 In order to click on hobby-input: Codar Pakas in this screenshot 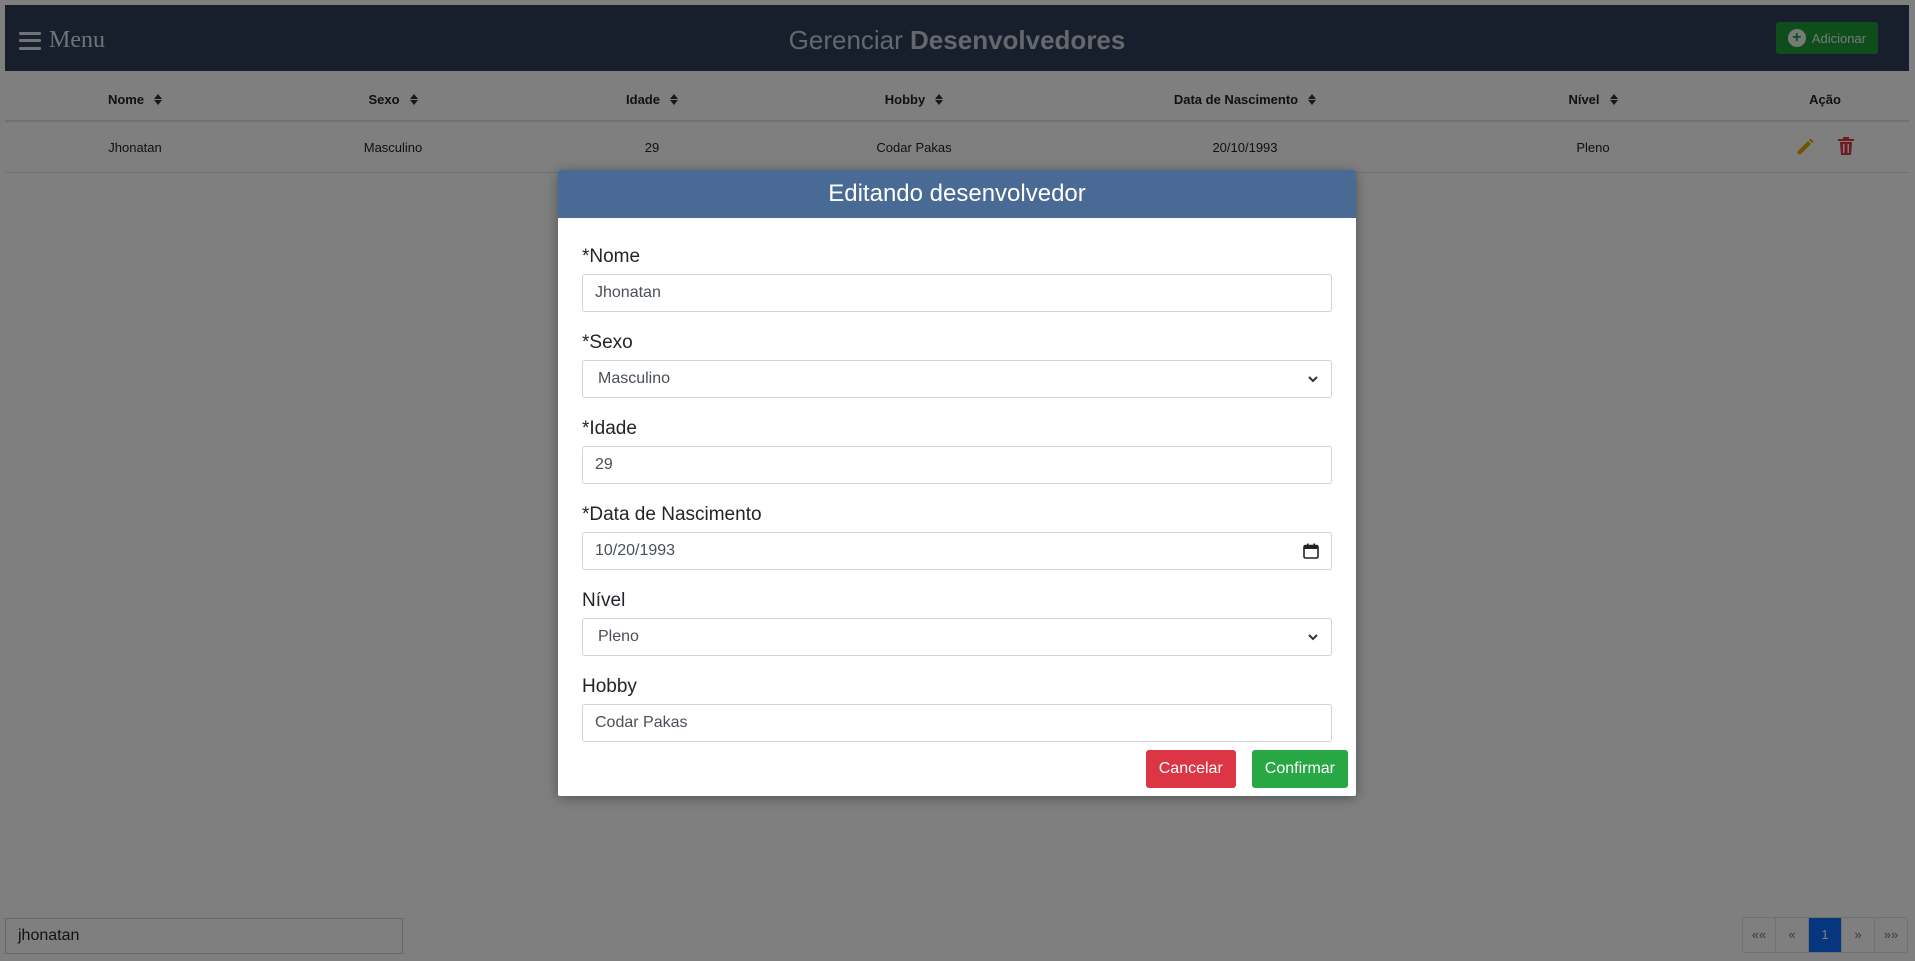, I will do `click(957, 723)`.